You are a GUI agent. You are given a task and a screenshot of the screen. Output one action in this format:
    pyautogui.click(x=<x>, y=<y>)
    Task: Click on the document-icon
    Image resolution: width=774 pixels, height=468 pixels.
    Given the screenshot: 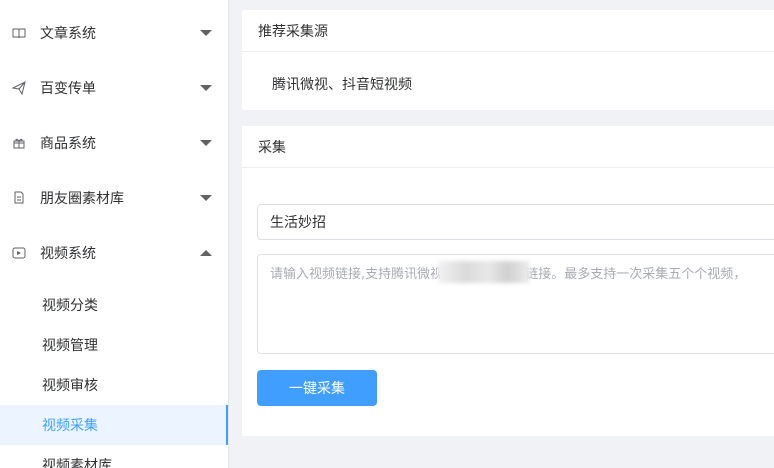 What is the action you would take?
    pyautogui.click(x=19, y=198)
    